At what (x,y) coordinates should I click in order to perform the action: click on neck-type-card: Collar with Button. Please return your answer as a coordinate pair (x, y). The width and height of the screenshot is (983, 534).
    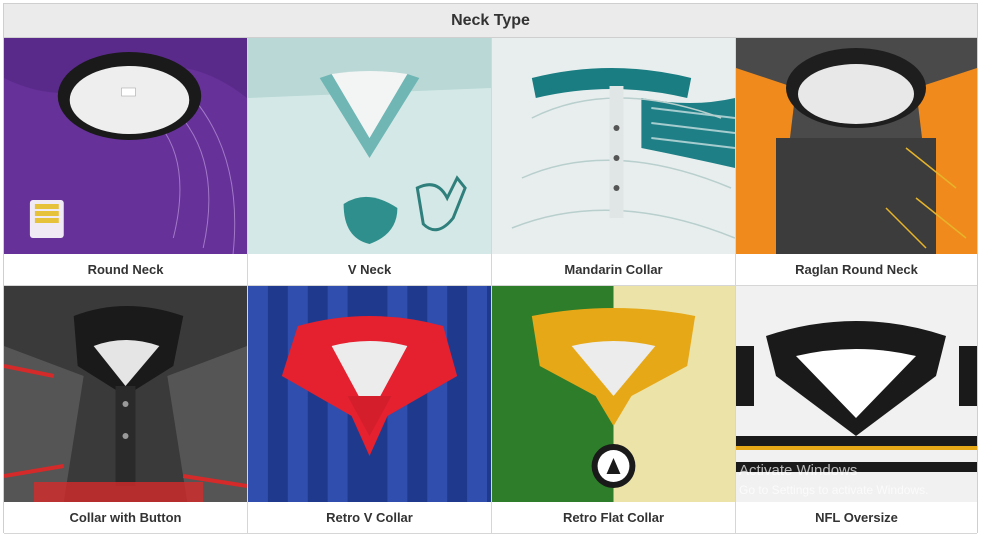
    Looking at the image, I should click on (126, 410).